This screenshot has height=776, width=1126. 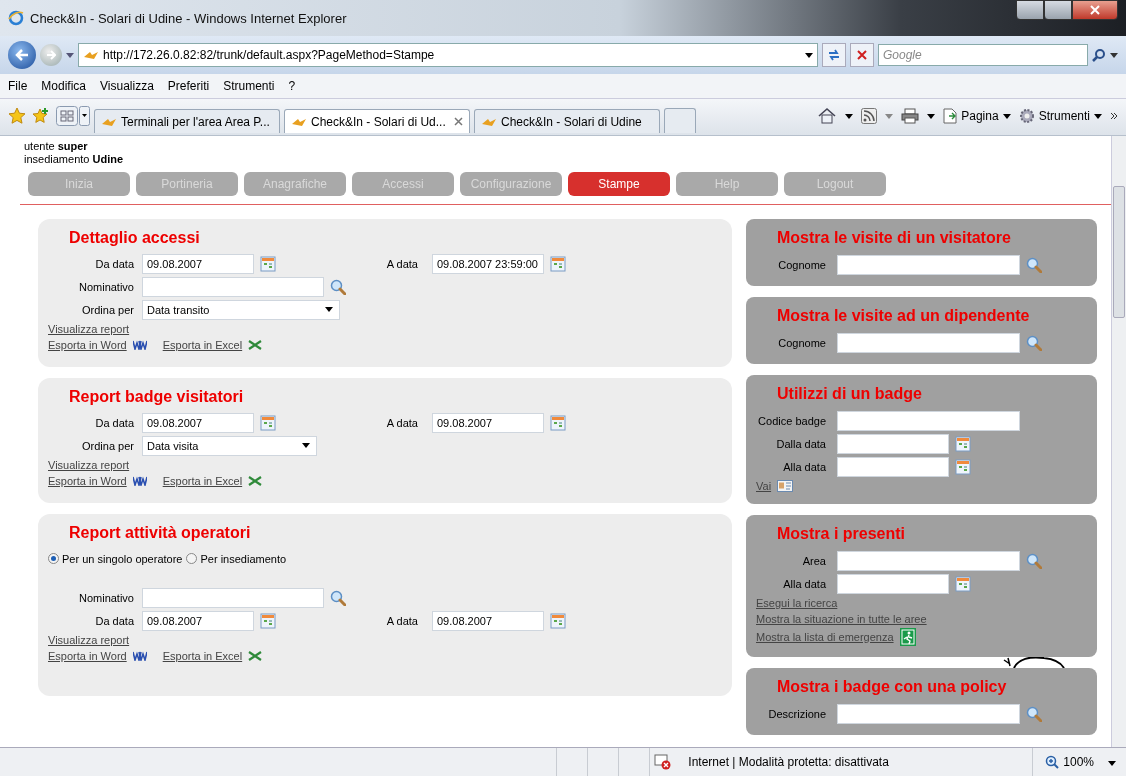 I want to click on refresh-button, so click(x=834, y=55).